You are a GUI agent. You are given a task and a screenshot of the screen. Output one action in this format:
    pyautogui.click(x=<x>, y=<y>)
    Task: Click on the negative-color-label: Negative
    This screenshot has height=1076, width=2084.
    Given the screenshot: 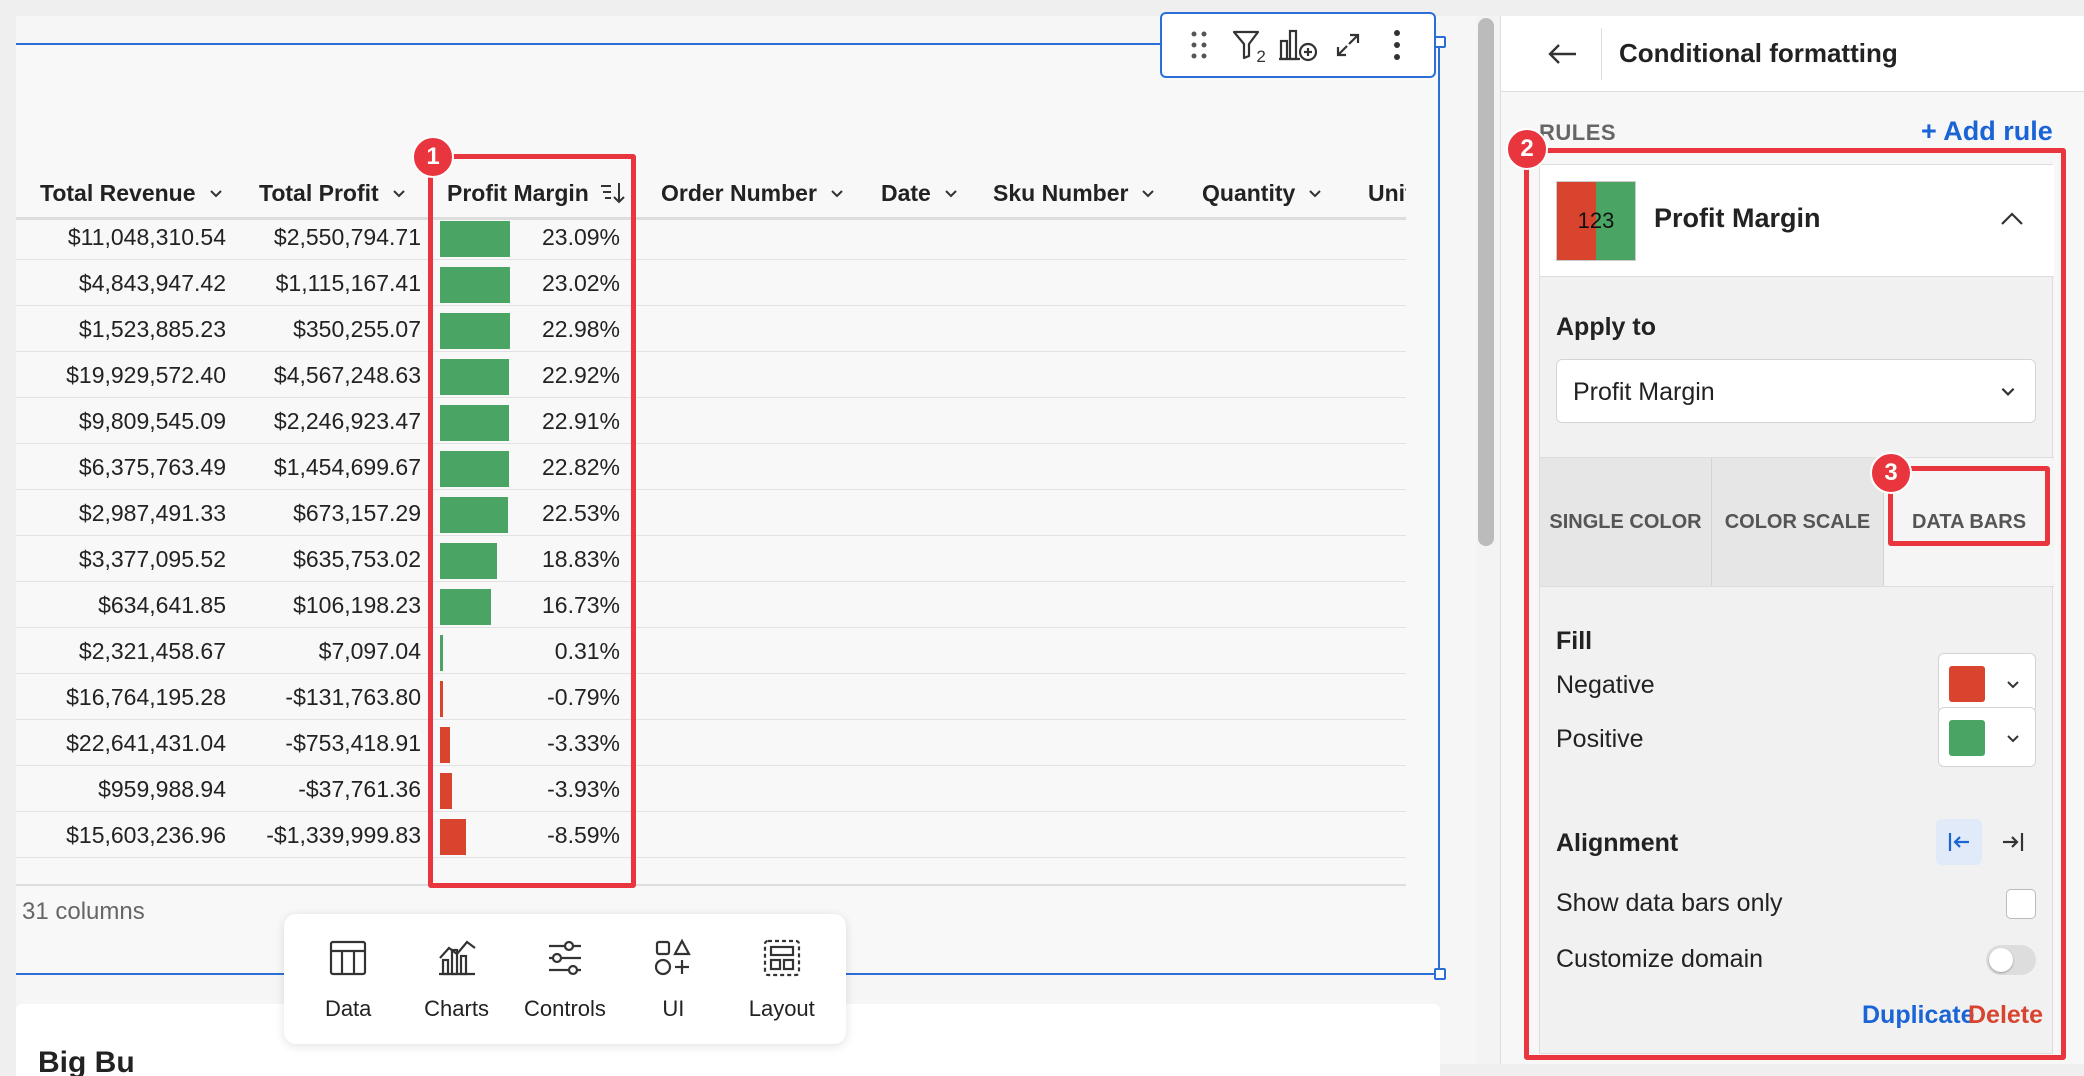 What is the action you would take?
    pyautogui.click(x=1605, y=685)
    